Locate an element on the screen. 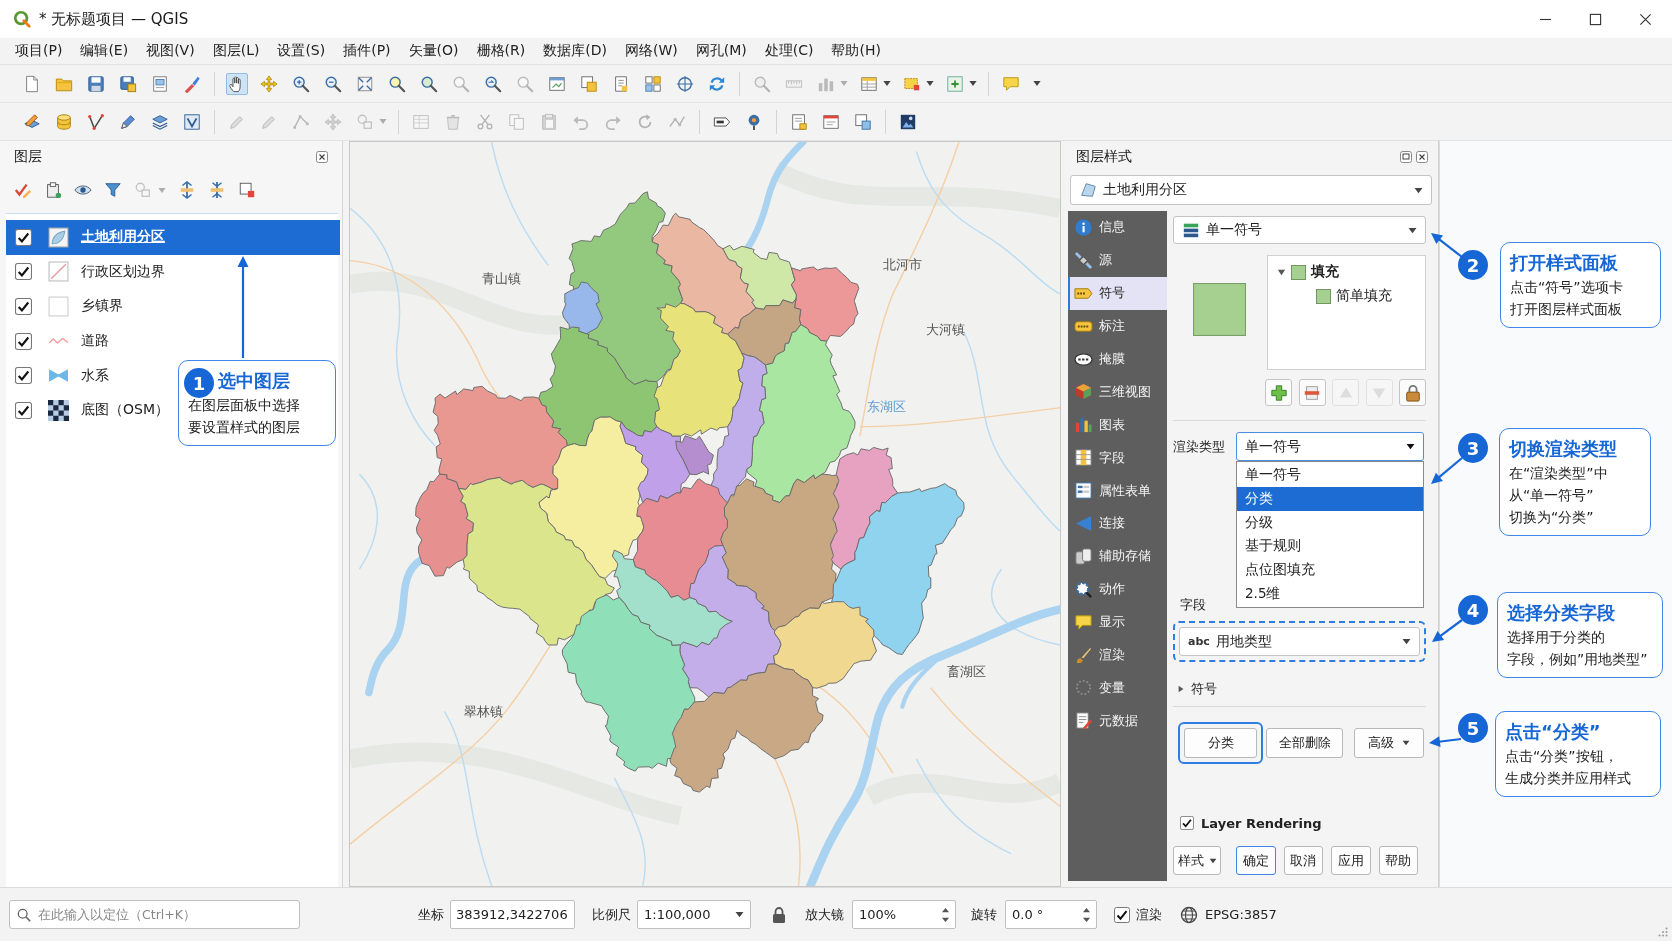 Image resolution: width=1672 pixels, height=941 pixels. menu-item: 设置(S) is located at coordinates (301, 51).